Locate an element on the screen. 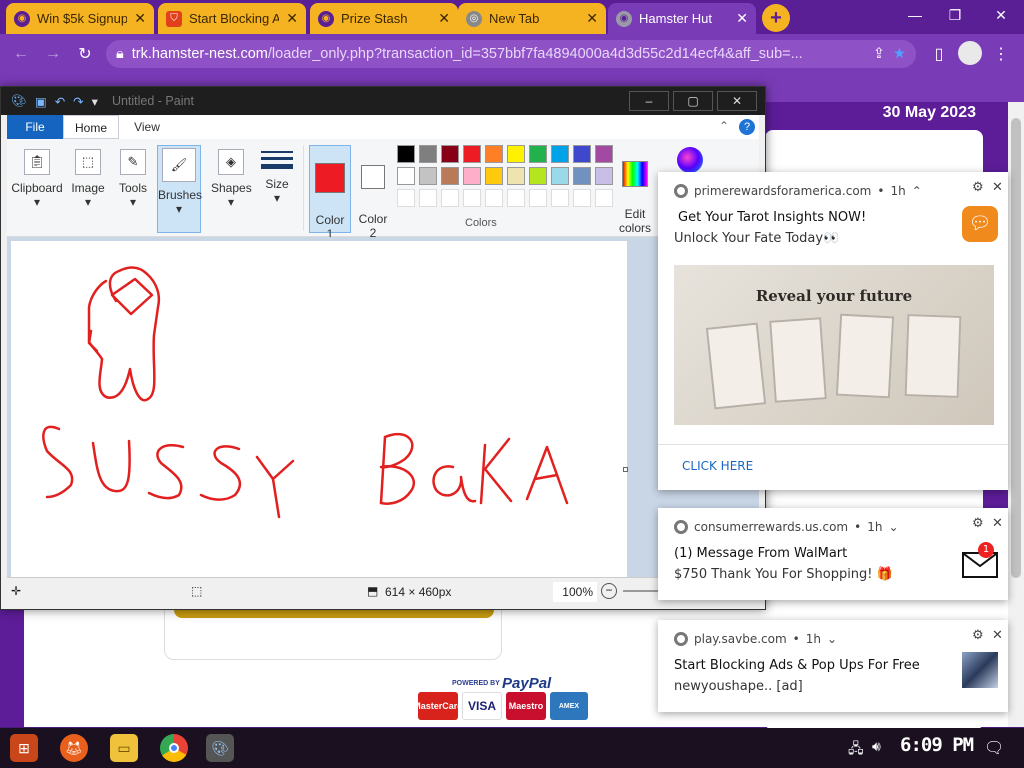  chevron-up-icon: ⌃ is located at coordinates (917, 191).